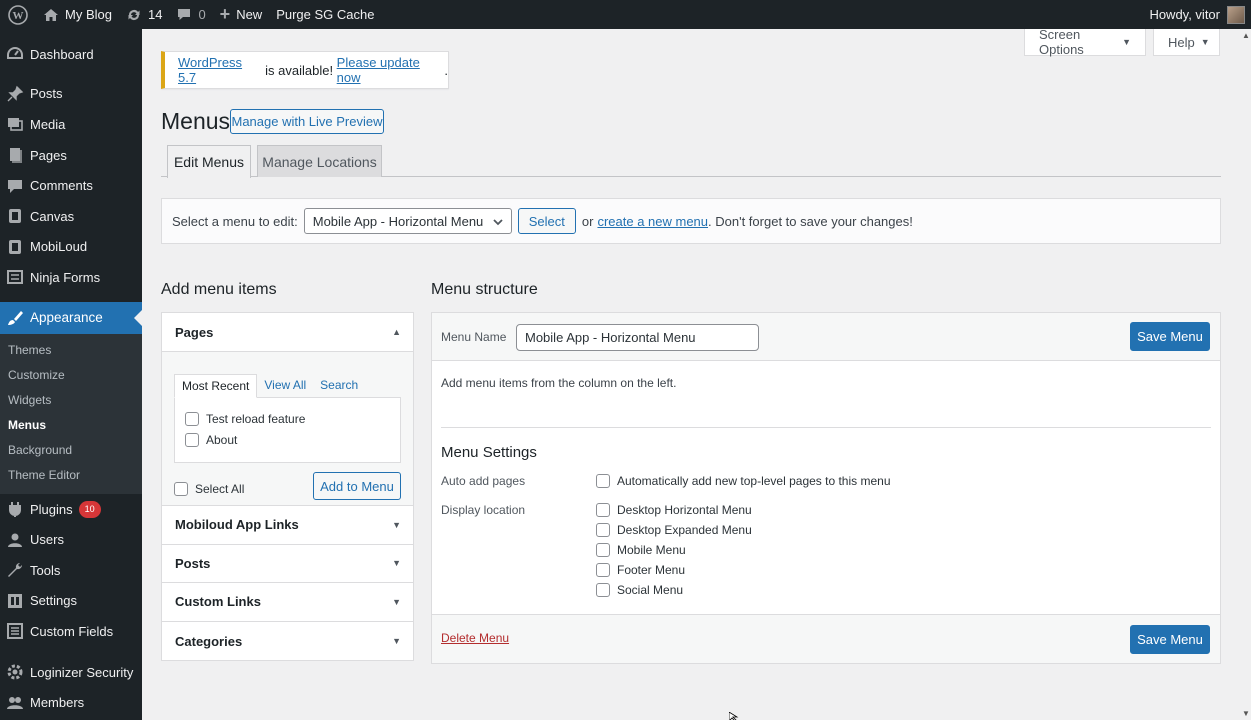  What do you see at coordinates (249, 14) in the screenshot?
I see `new-label: New` at bounding box center [249, 14].